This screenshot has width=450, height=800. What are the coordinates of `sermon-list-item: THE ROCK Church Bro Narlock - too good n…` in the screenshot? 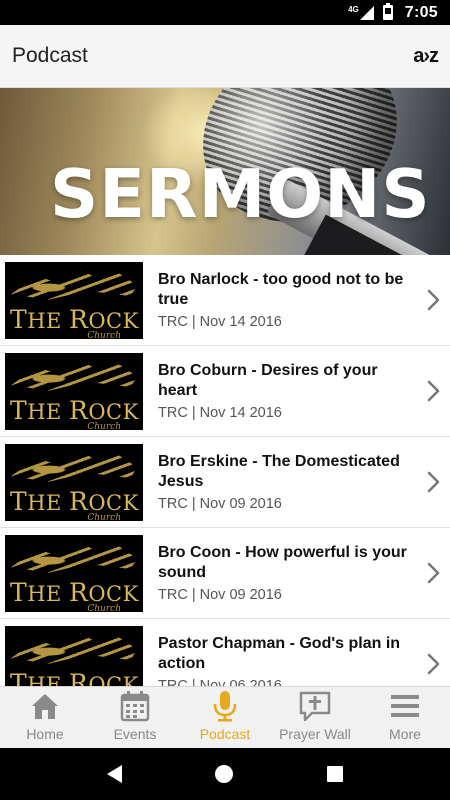 It's located at (225, 300).